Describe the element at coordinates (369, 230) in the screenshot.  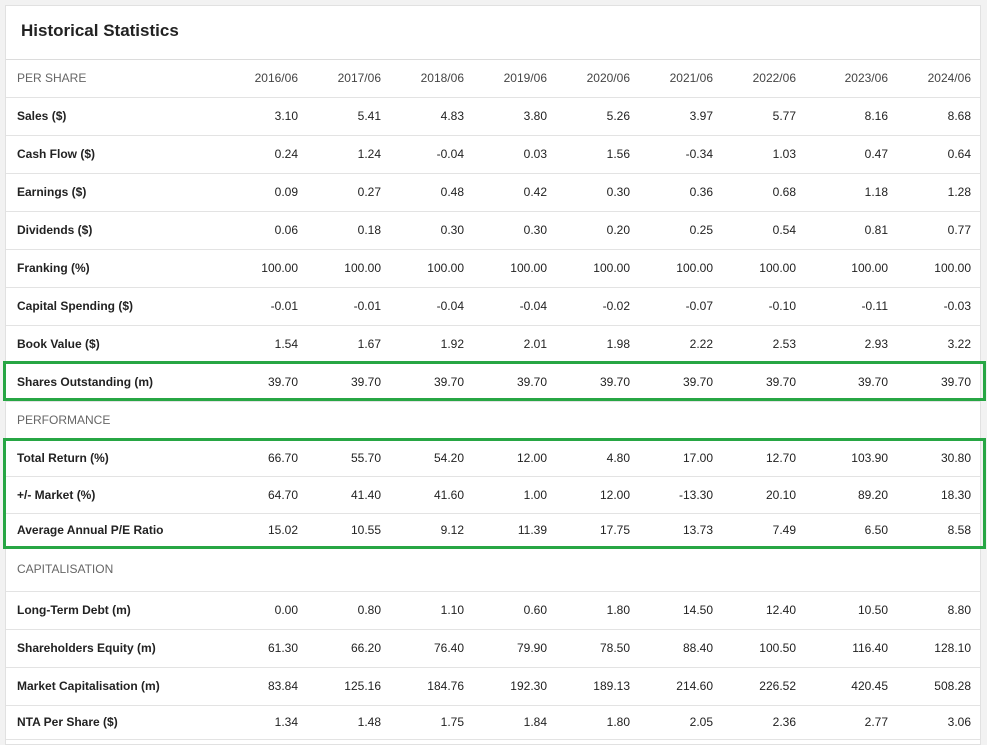
I see `value-cell: 0.18` at that location.